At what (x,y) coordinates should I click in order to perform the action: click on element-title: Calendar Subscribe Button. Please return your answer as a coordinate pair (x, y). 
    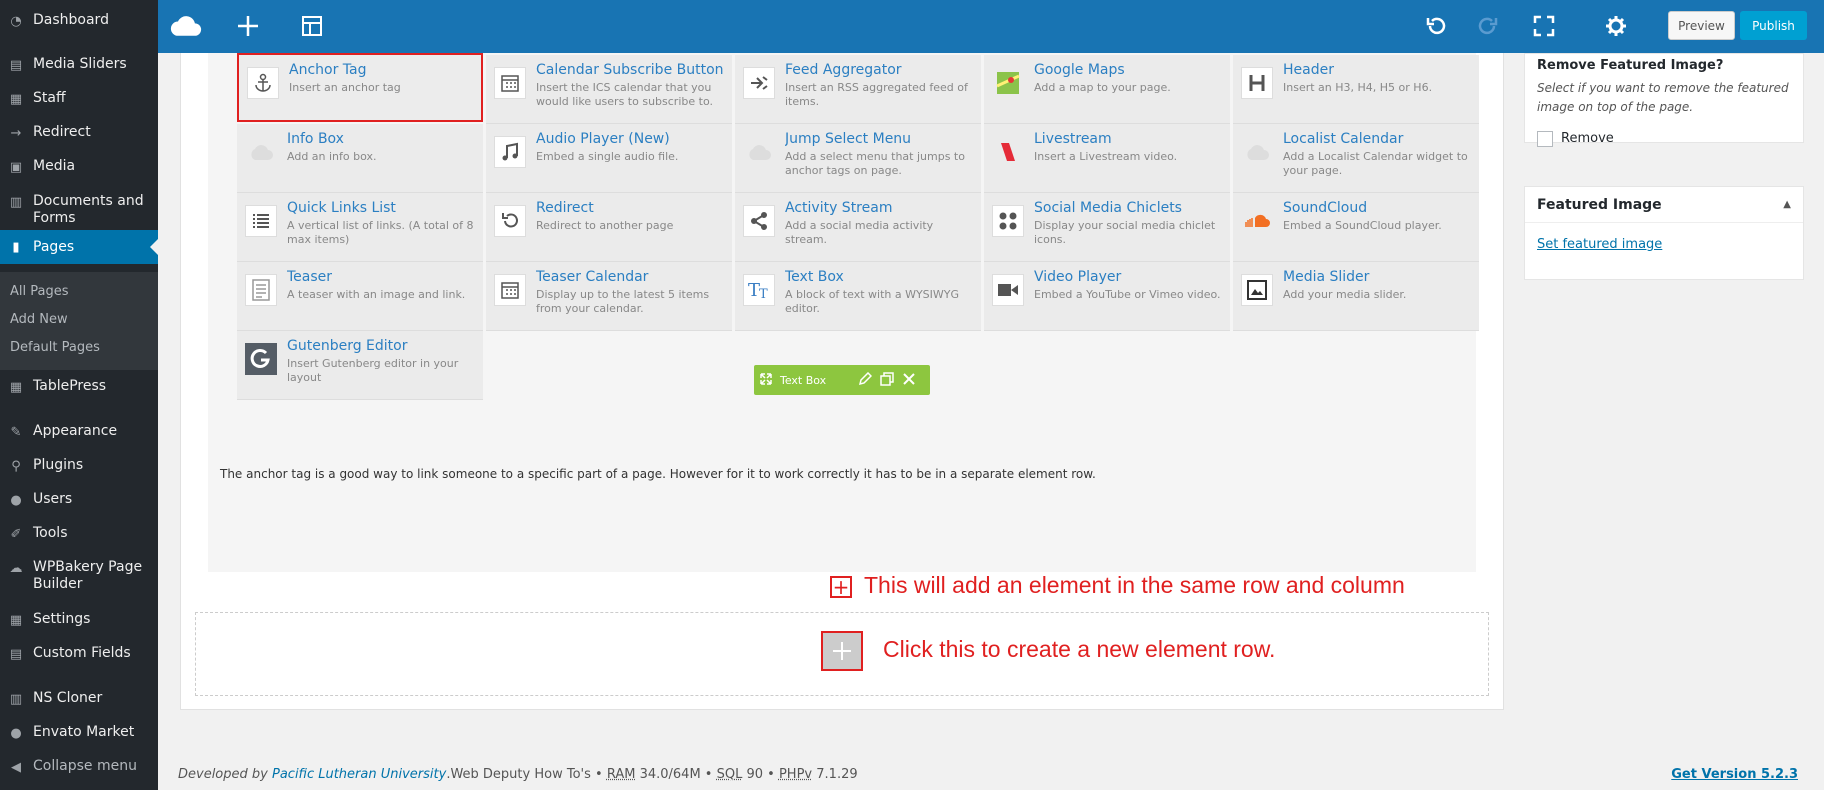
    Looking at the image, I should click on (630, 70).